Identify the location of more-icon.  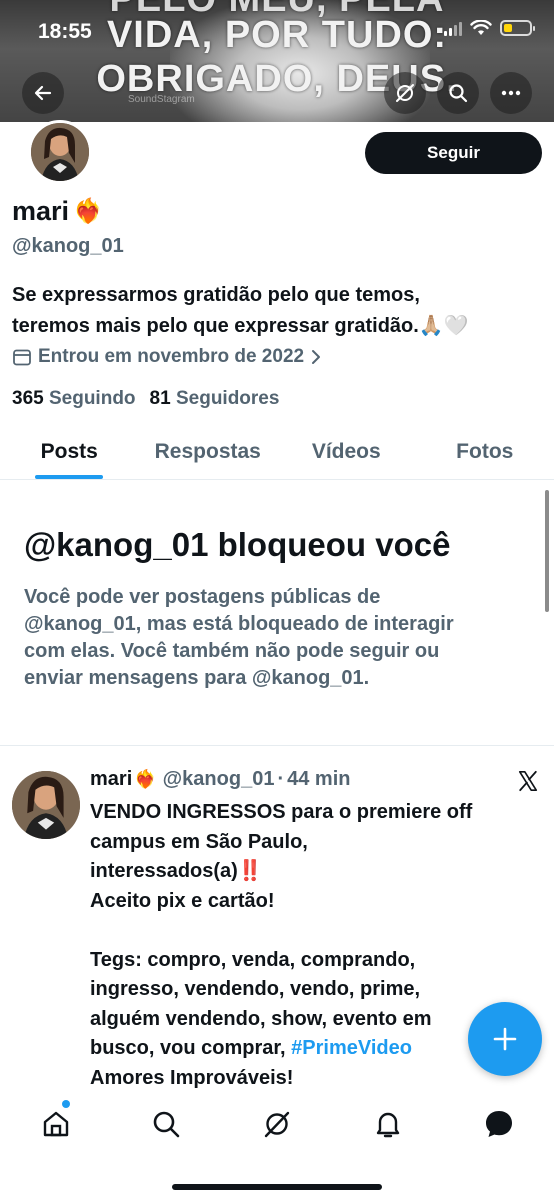
(511, 93).